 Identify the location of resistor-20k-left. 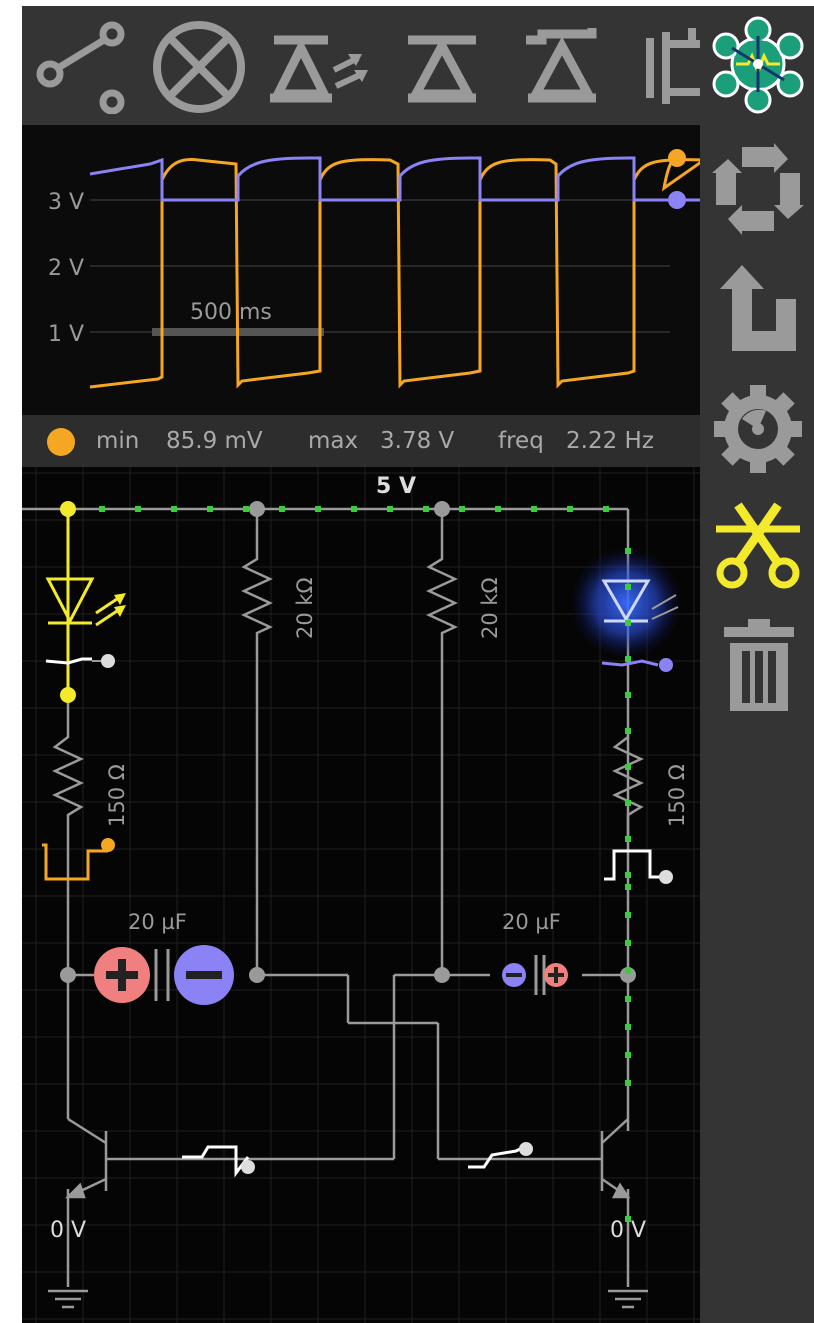
(257, 596).